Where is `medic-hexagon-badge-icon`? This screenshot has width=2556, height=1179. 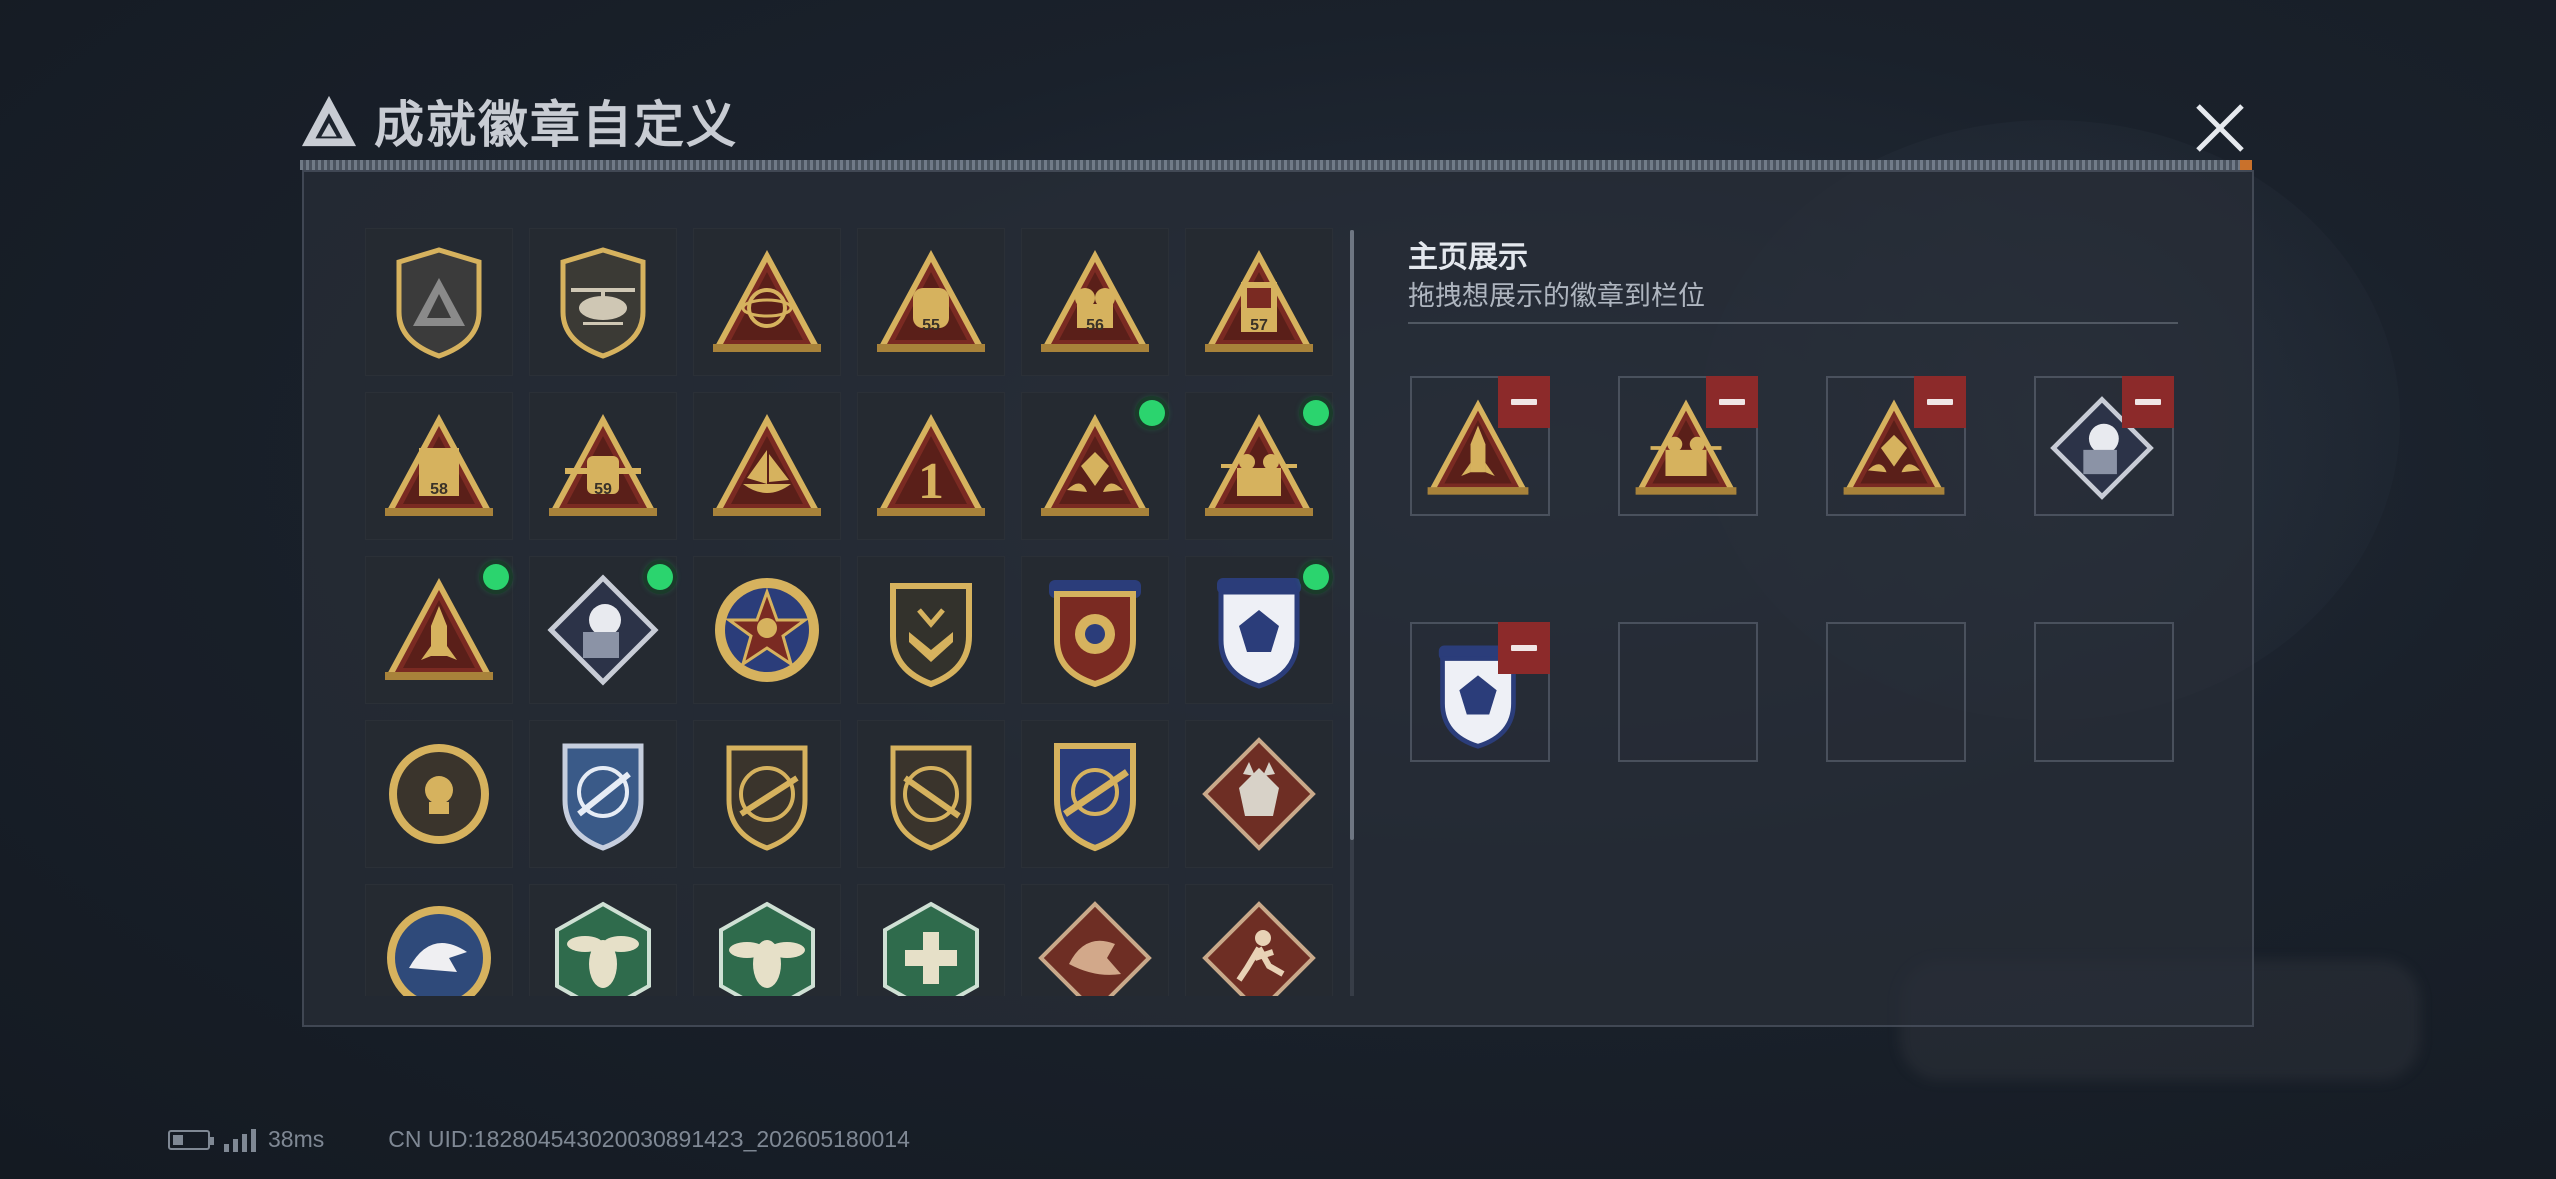
medic-hexagon-badge-icon is located at coordinates (931, 948).